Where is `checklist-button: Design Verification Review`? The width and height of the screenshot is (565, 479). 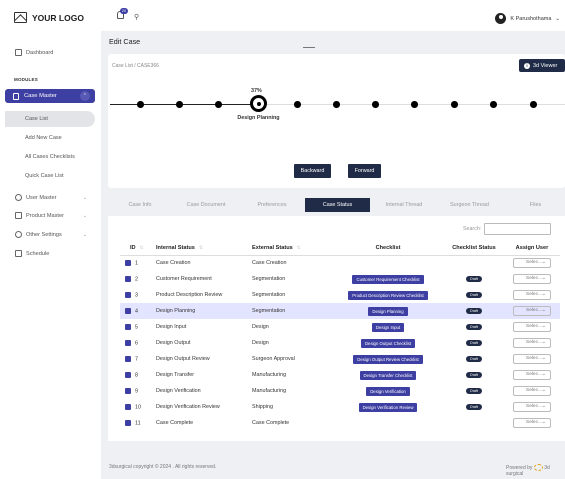
checklist-button: Design Verification Review is located at coordinates (388, 407).